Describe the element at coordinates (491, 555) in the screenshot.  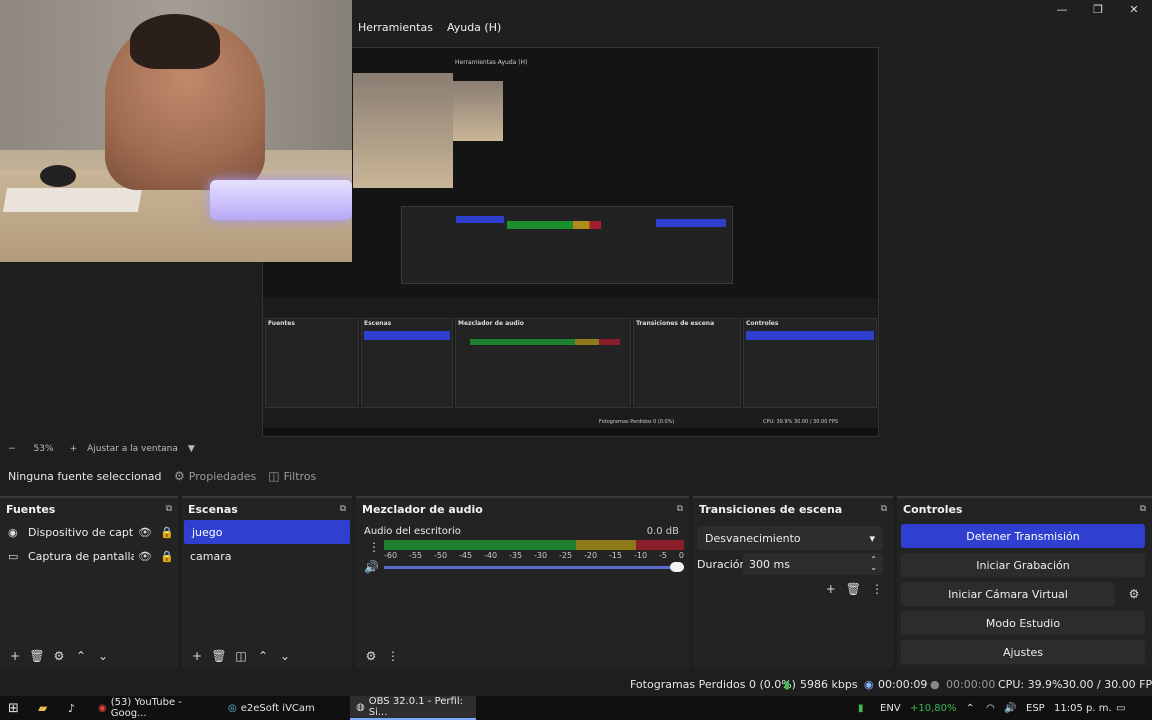
I see `meter-tick: -40` at that location.